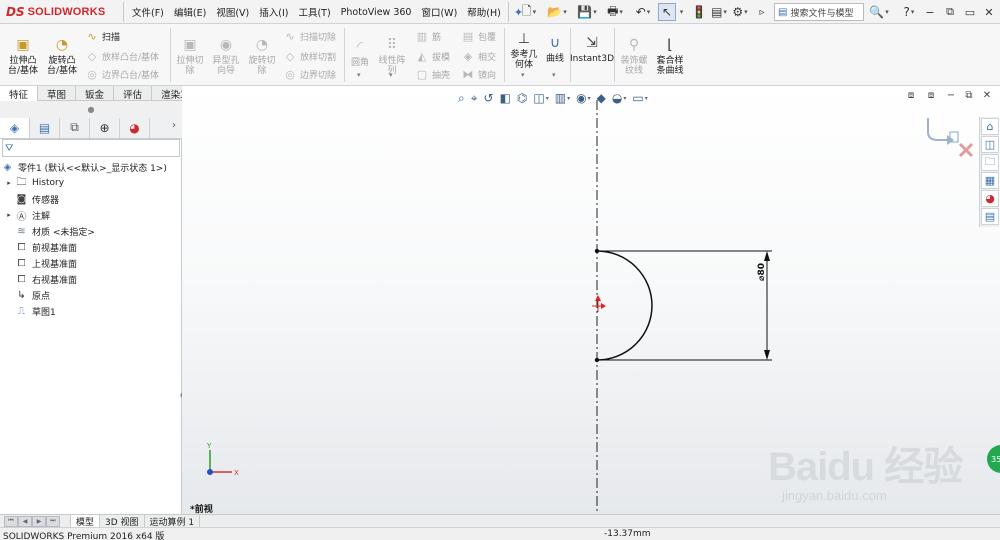 Image resolution: width=1000 pixels, height=540 pixels. I want to click on search-button: 🔍 ▾, so click(879, 12).